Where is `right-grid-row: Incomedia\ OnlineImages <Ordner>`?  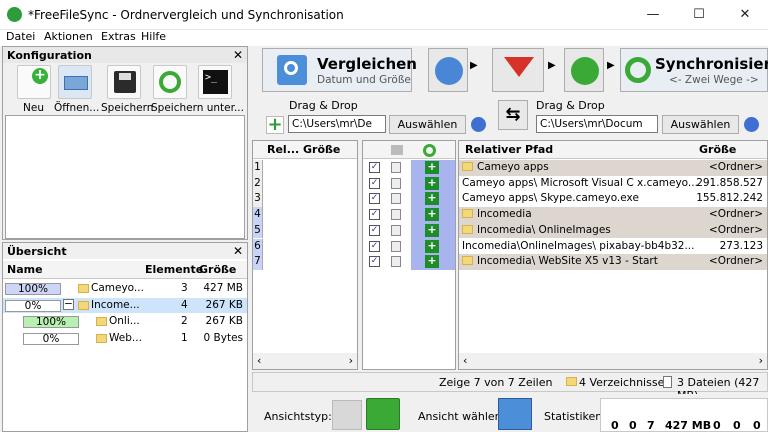
right-grid-row: Incomedia\ OnlineImages <Ordner> is located at coordinates (613, 230).